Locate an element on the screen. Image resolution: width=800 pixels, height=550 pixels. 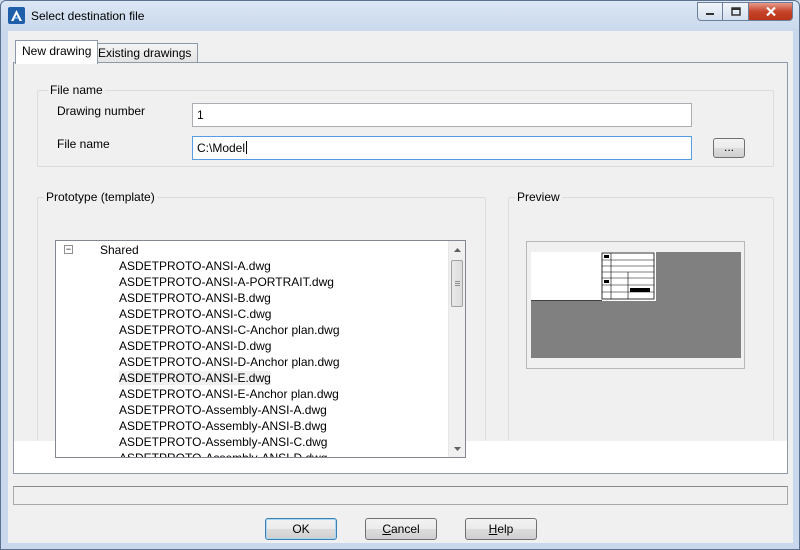
tree-folder-label: Shared is located at coordinates (119, 250).